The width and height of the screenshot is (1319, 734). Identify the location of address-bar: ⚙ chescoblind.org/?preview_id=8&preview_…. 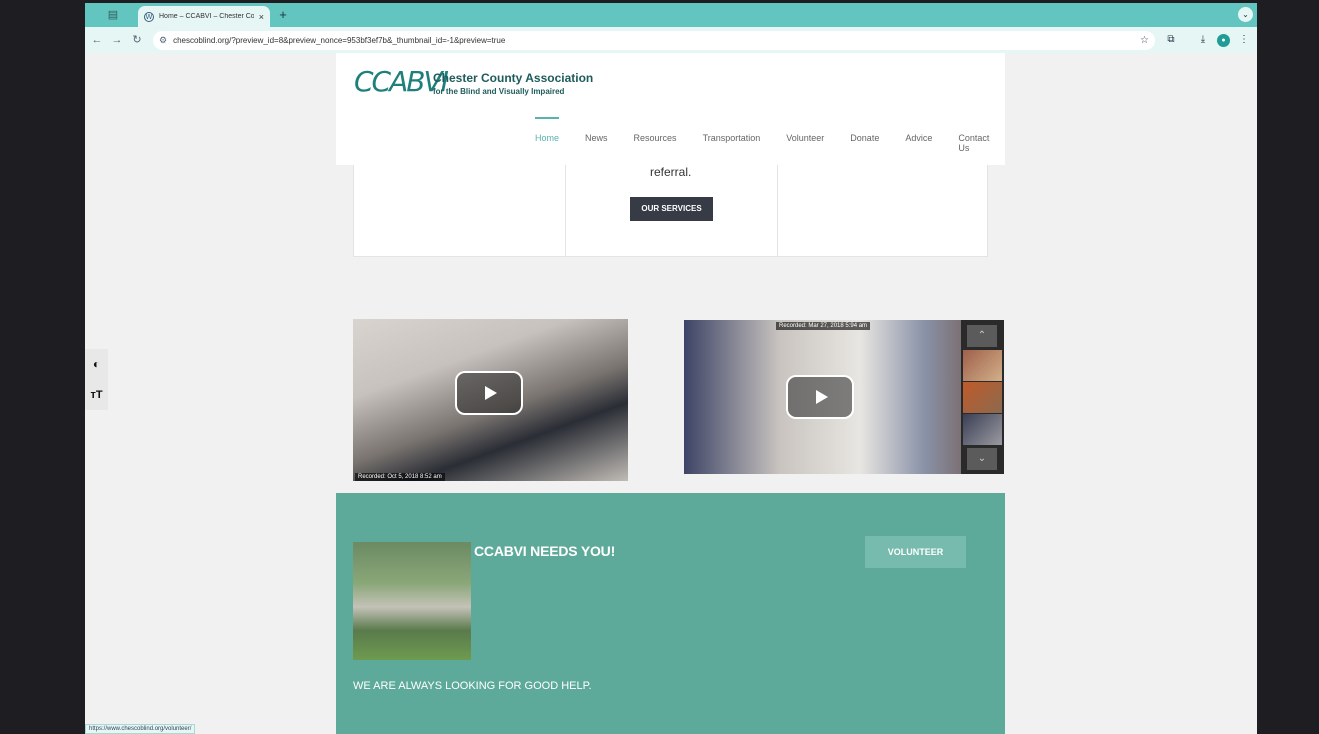
(654, 40).